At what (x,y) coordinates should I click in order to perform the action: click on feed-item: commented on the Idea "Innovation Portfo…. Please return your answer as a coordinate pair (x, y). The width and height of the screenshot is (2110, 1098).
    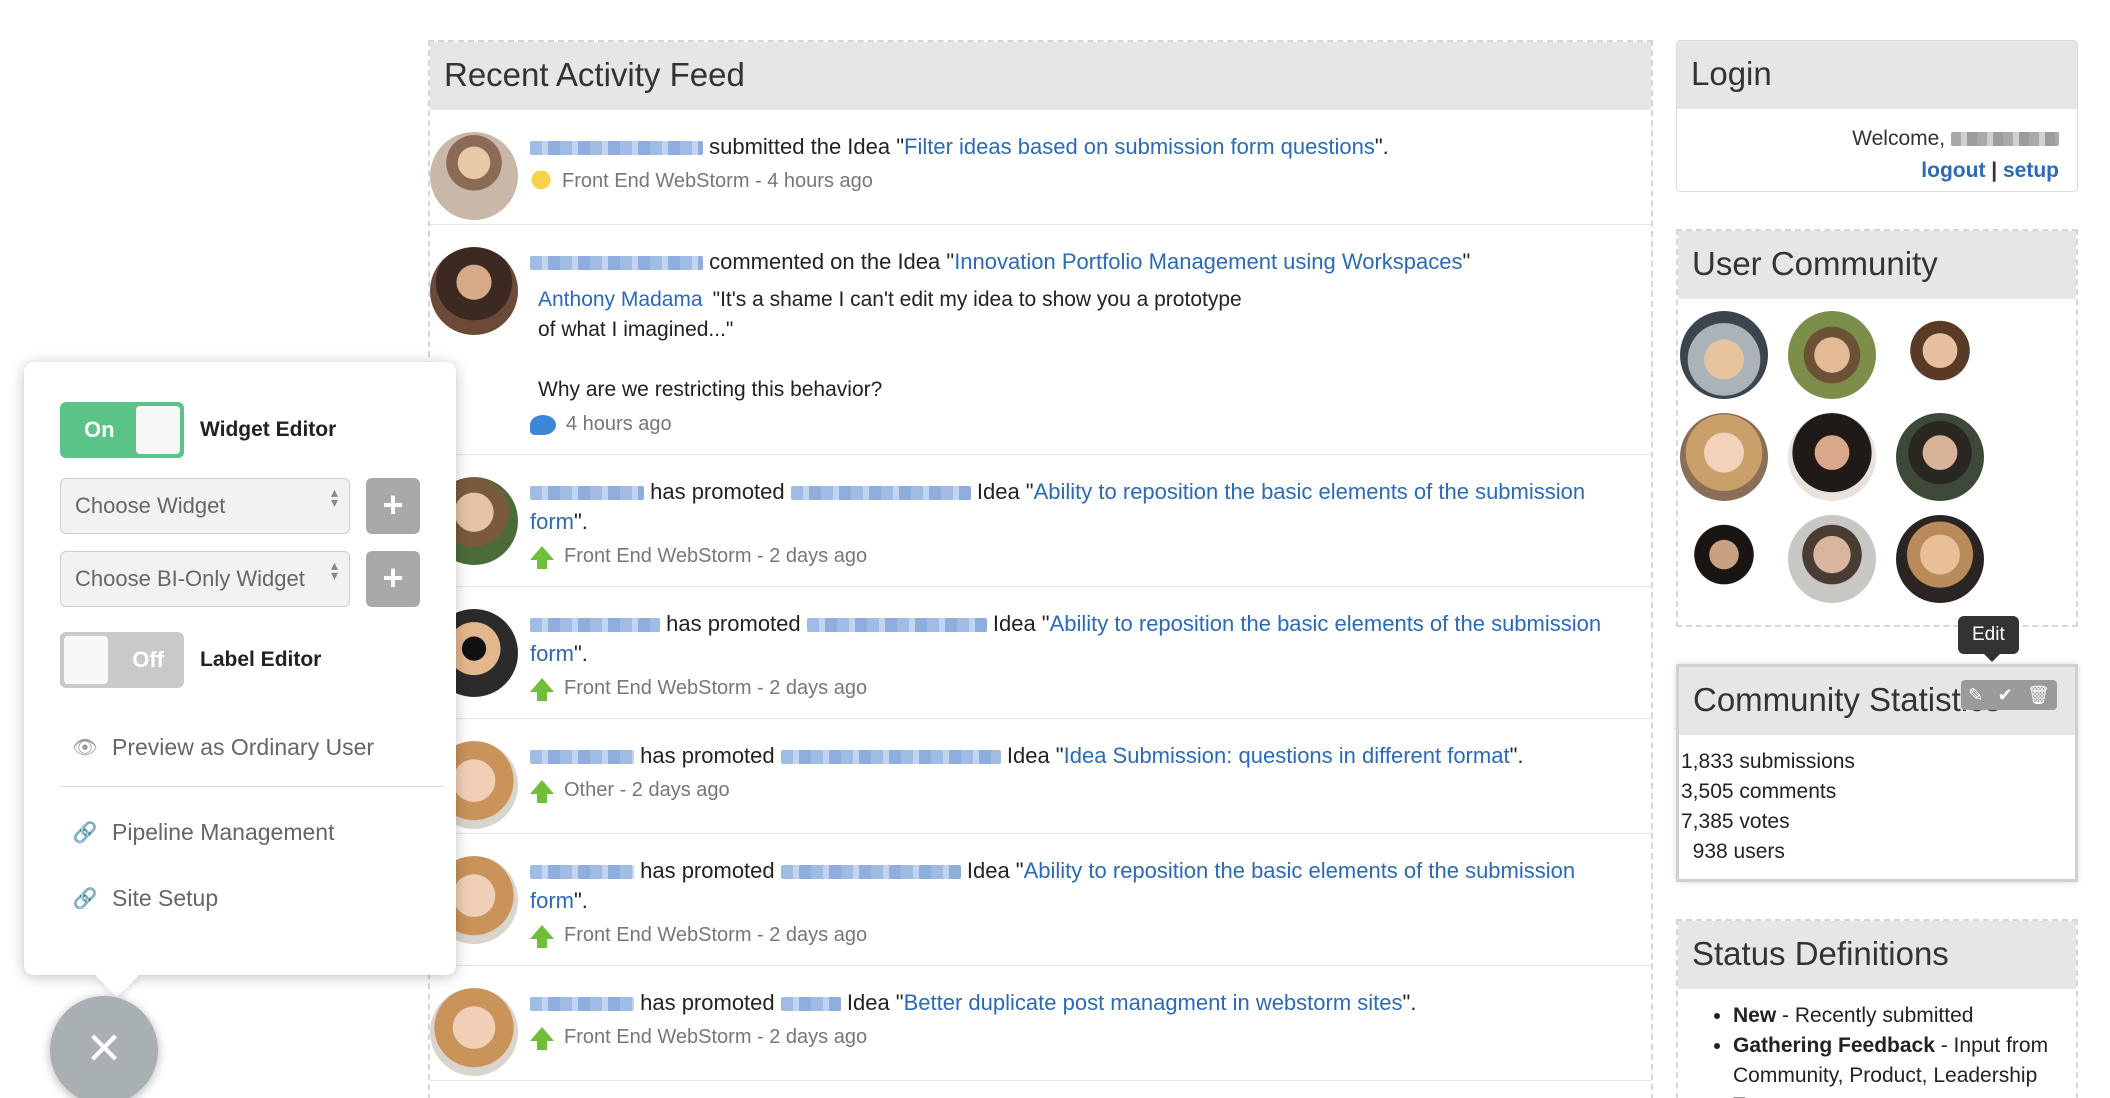
    Looking at the image, I should click on (1040, 340).